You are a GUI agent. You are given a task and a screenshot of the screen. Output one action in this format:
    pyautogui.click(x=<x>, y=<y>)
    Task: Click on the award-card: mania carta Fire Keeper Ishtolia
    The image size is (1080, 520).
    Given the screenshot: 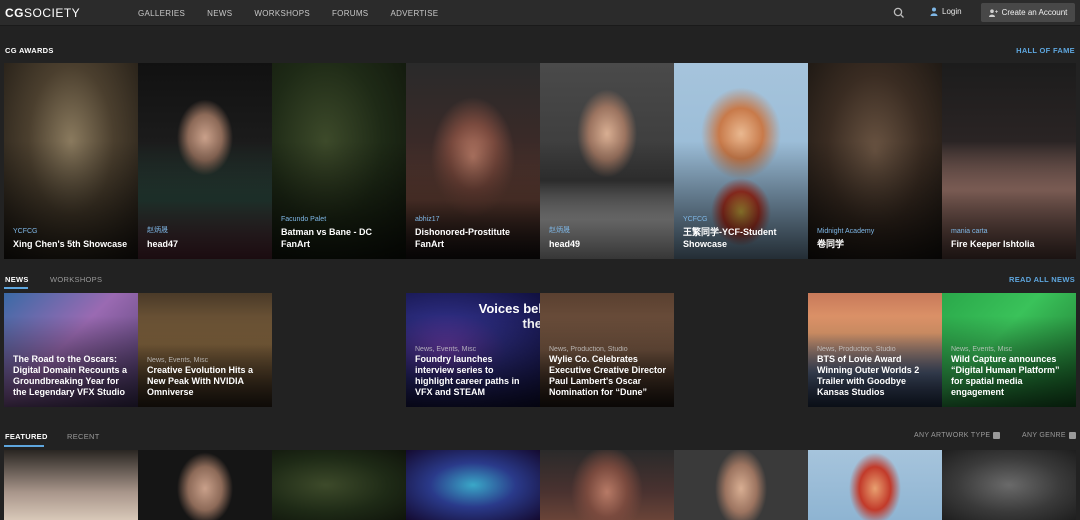 What is the action you would take?
    pyautogui.click(x=1009, y=161)
    